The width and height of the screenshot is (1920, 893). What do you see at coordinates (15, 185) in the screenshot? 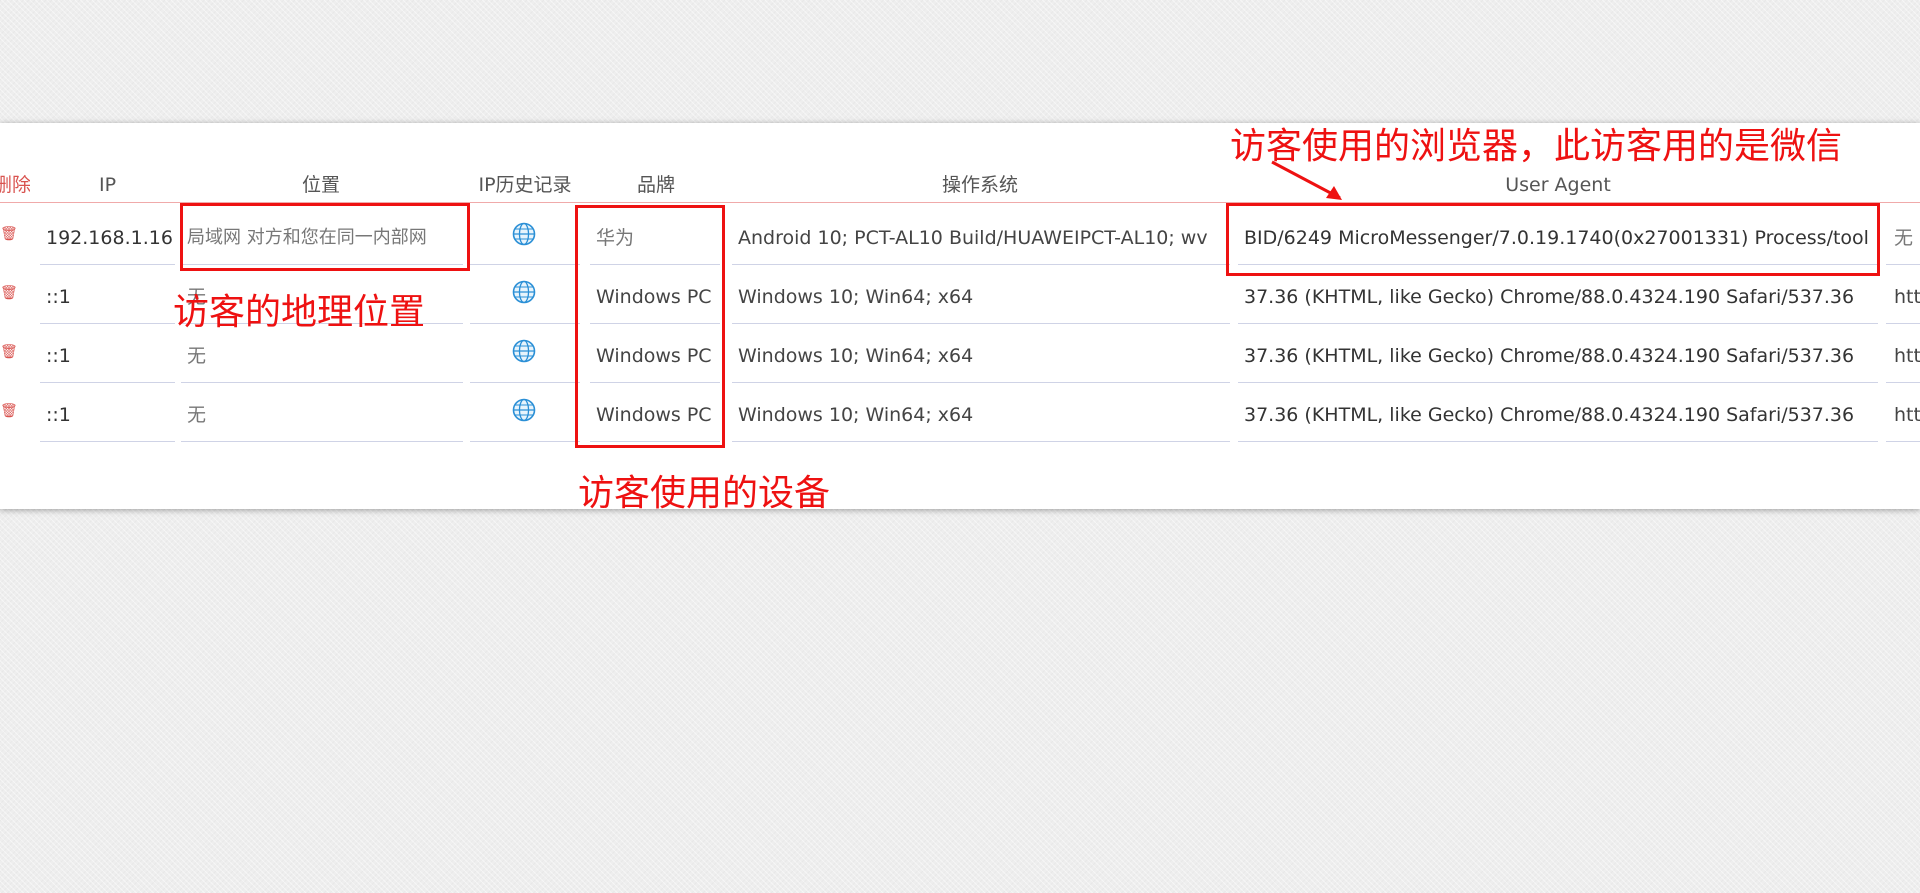
I see `header-delete: 删除` at bounding box center [15, 185].